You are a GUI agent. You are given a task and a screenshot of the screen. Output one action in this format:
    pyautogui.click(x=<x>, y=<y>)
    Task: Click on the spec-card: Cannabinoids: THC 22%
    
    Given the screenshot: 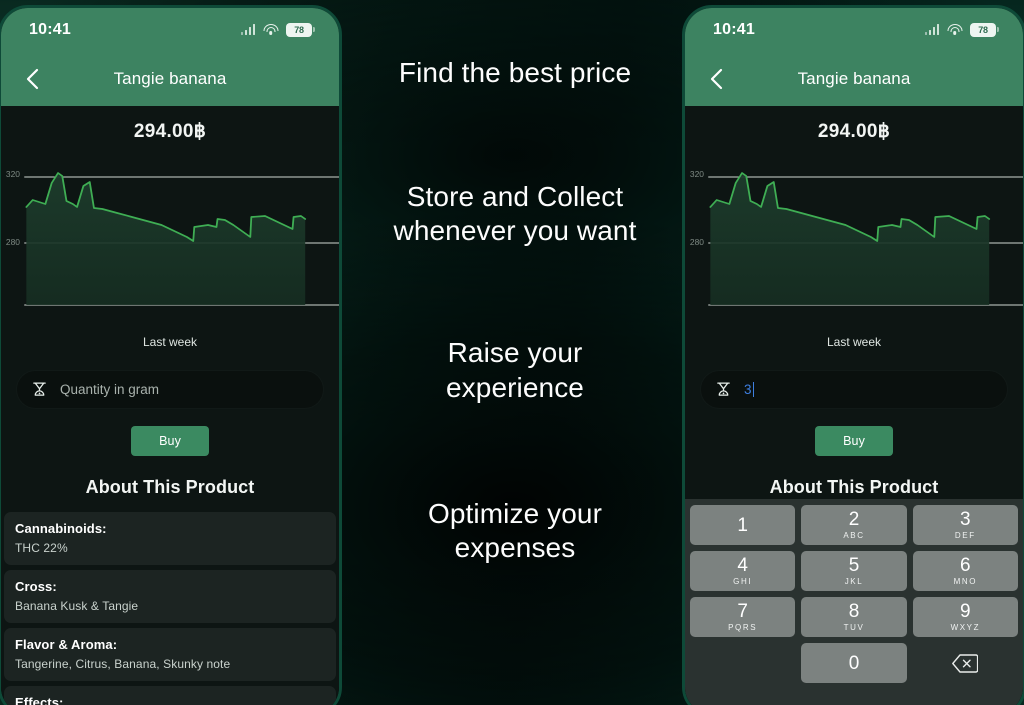 What is the action you would take?
    pyautogui.click(x=170, y=538)
    